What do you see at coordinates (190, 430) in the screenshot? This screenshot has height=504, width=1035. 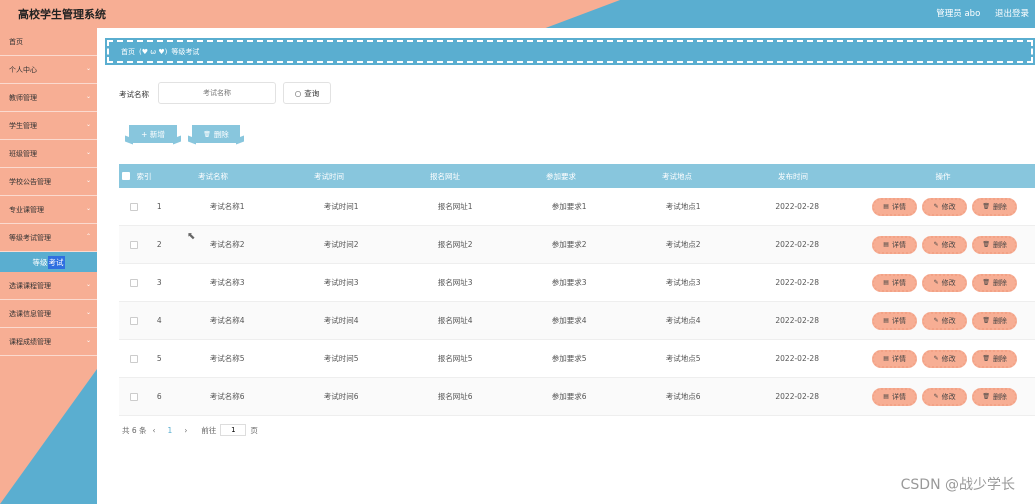 I see `pagination: 共 6 条 ‹ 1 › 前往 页` at bounding box center [190, 430].